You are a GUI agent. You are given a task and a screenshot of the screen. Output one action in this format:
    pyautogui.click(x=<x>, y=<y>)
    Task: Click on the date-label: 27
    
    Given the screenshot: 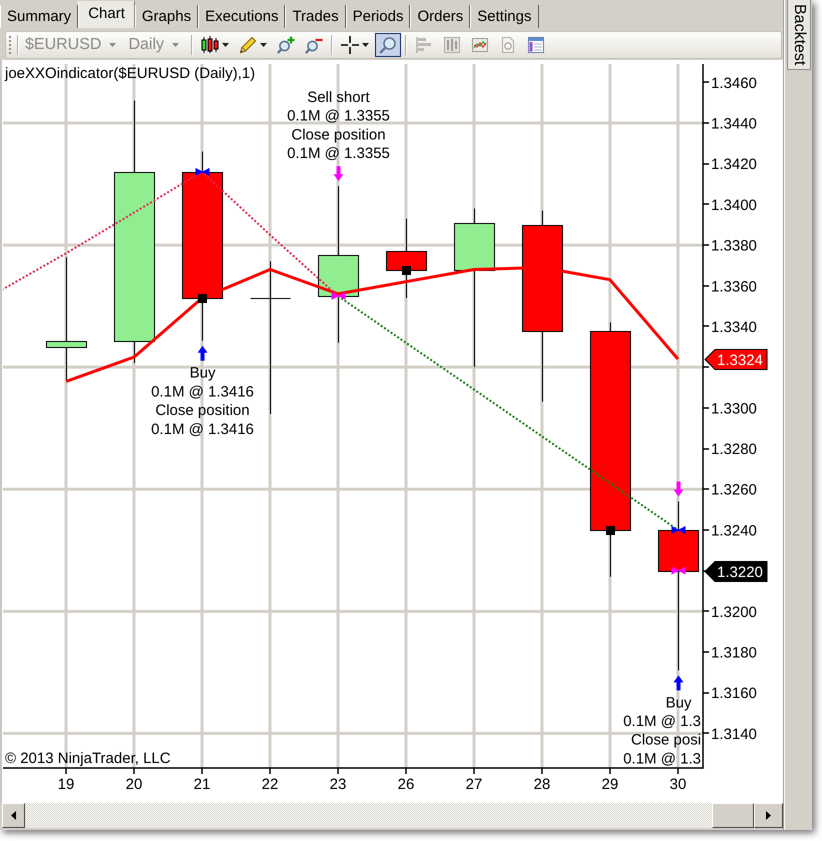 What is the action you would take?
    pyautogui.click(x=474, y=784)
    